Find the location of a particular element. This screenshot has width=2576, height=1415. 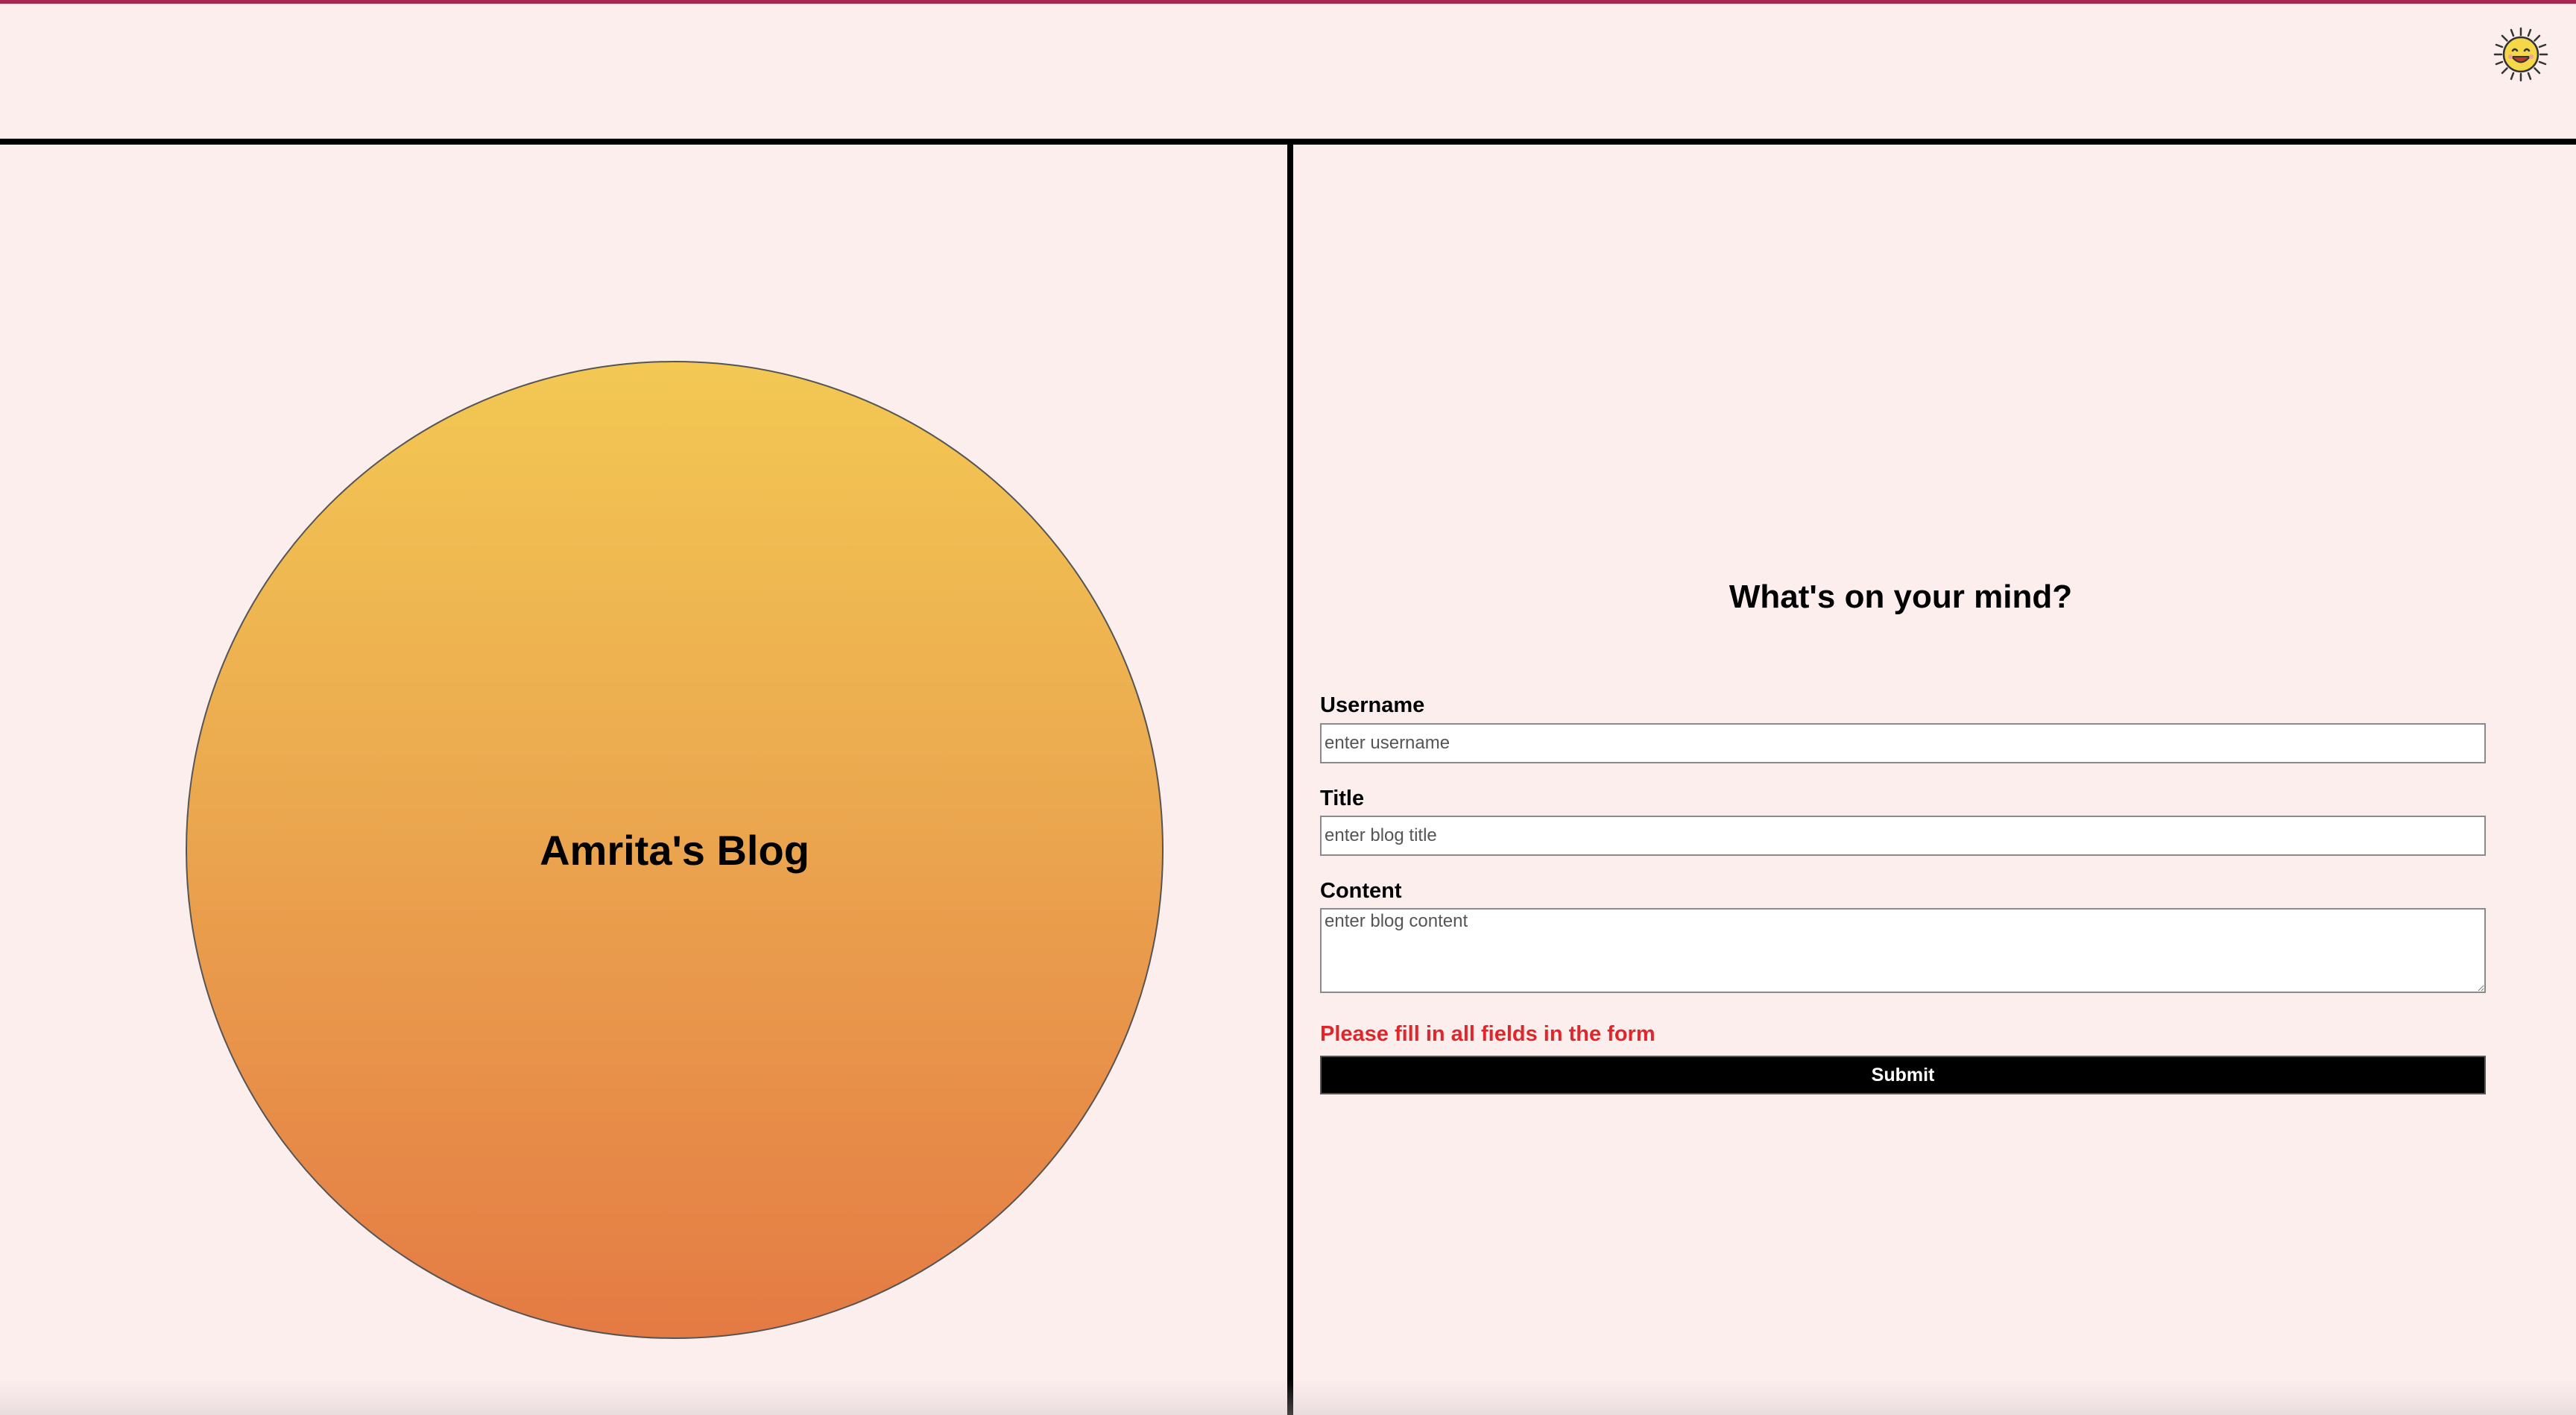

content-textarea is located at coordinates (1903, 951).